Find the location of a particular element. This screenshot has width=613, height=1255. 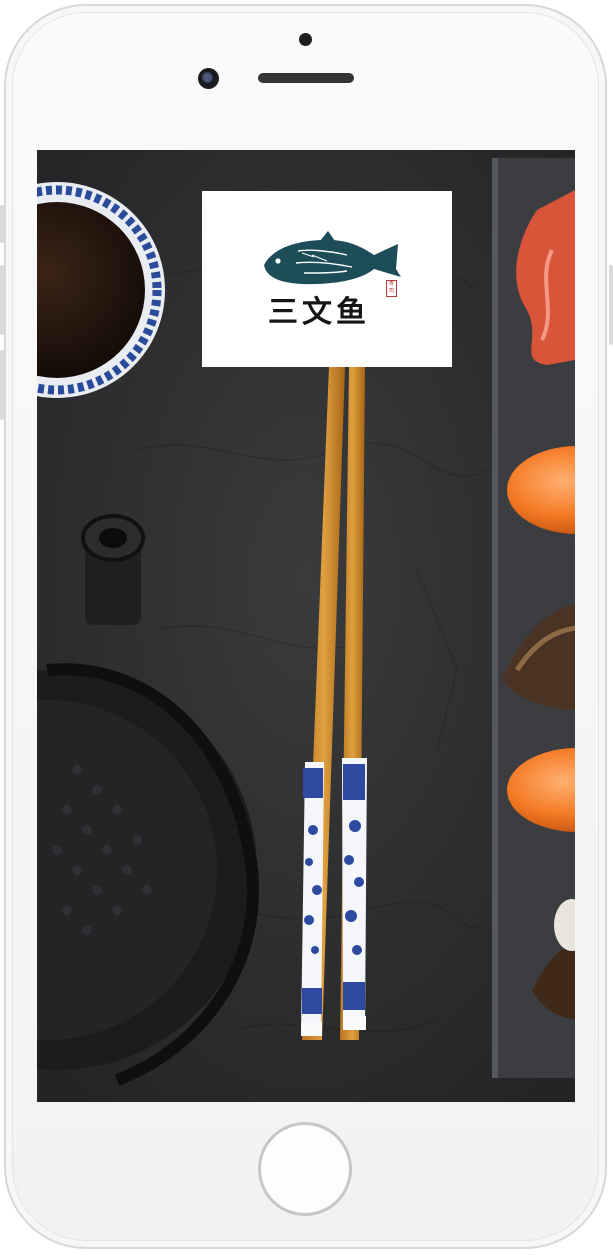

app-logo: 三文鱼 寿司 is located at coordinates (327, 279).